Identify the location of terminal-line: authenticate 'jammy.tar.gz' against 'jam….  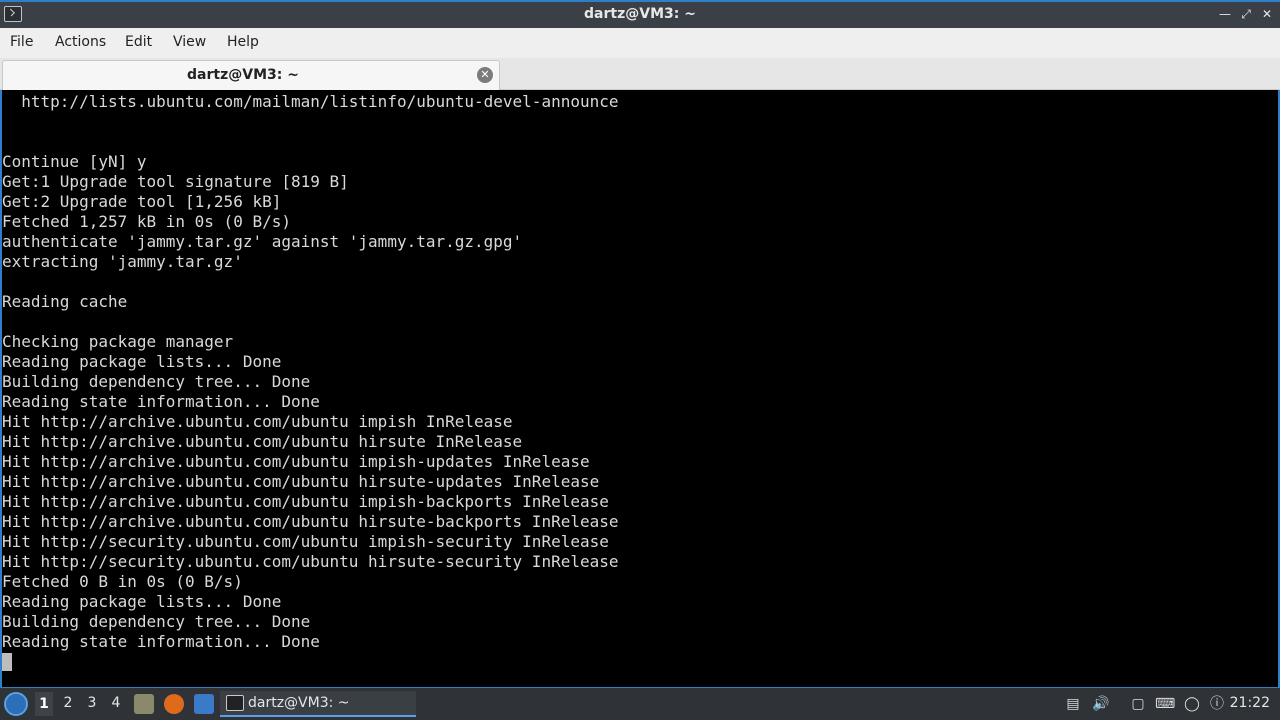
(262, 241).